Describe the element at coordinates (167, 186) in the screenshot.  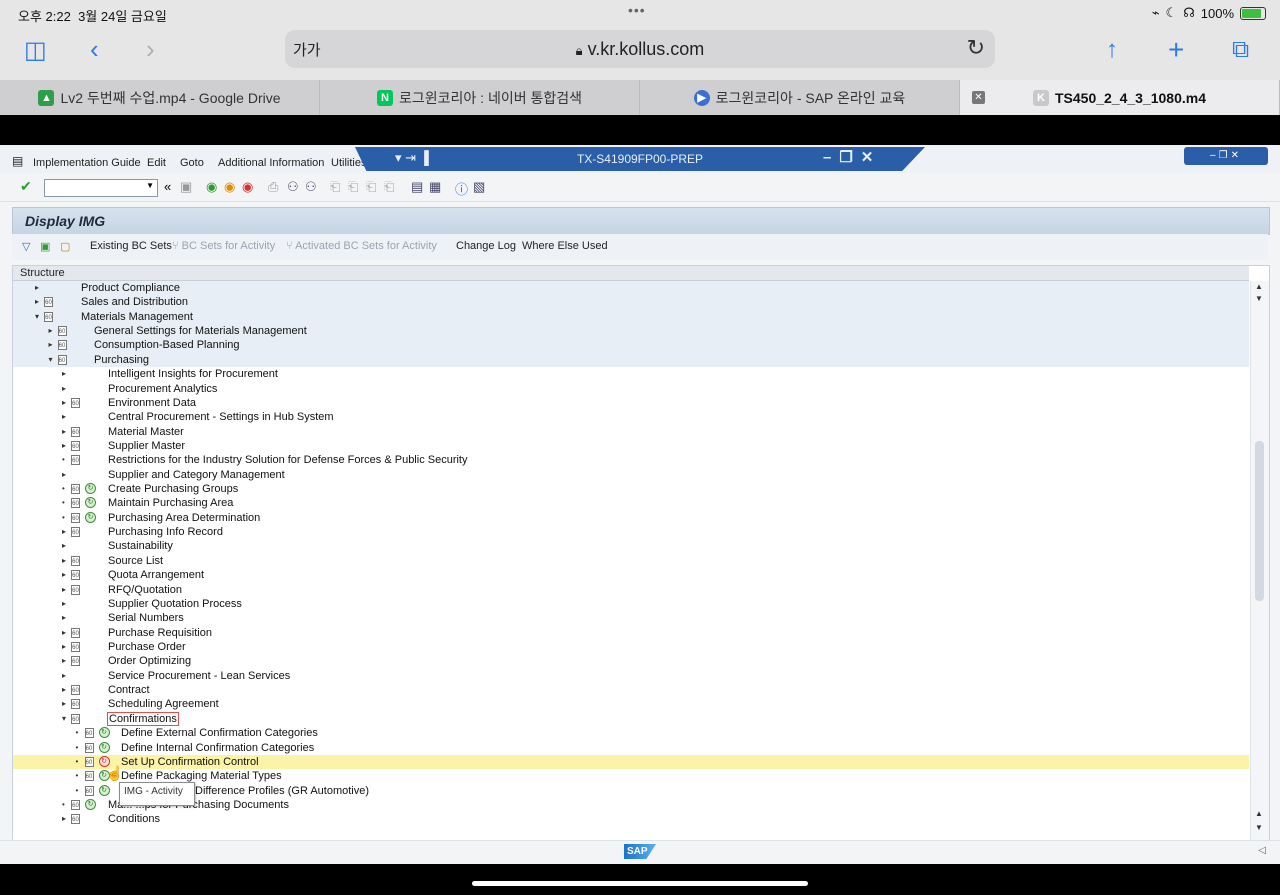
I see `collapse-icon: «` at that location.